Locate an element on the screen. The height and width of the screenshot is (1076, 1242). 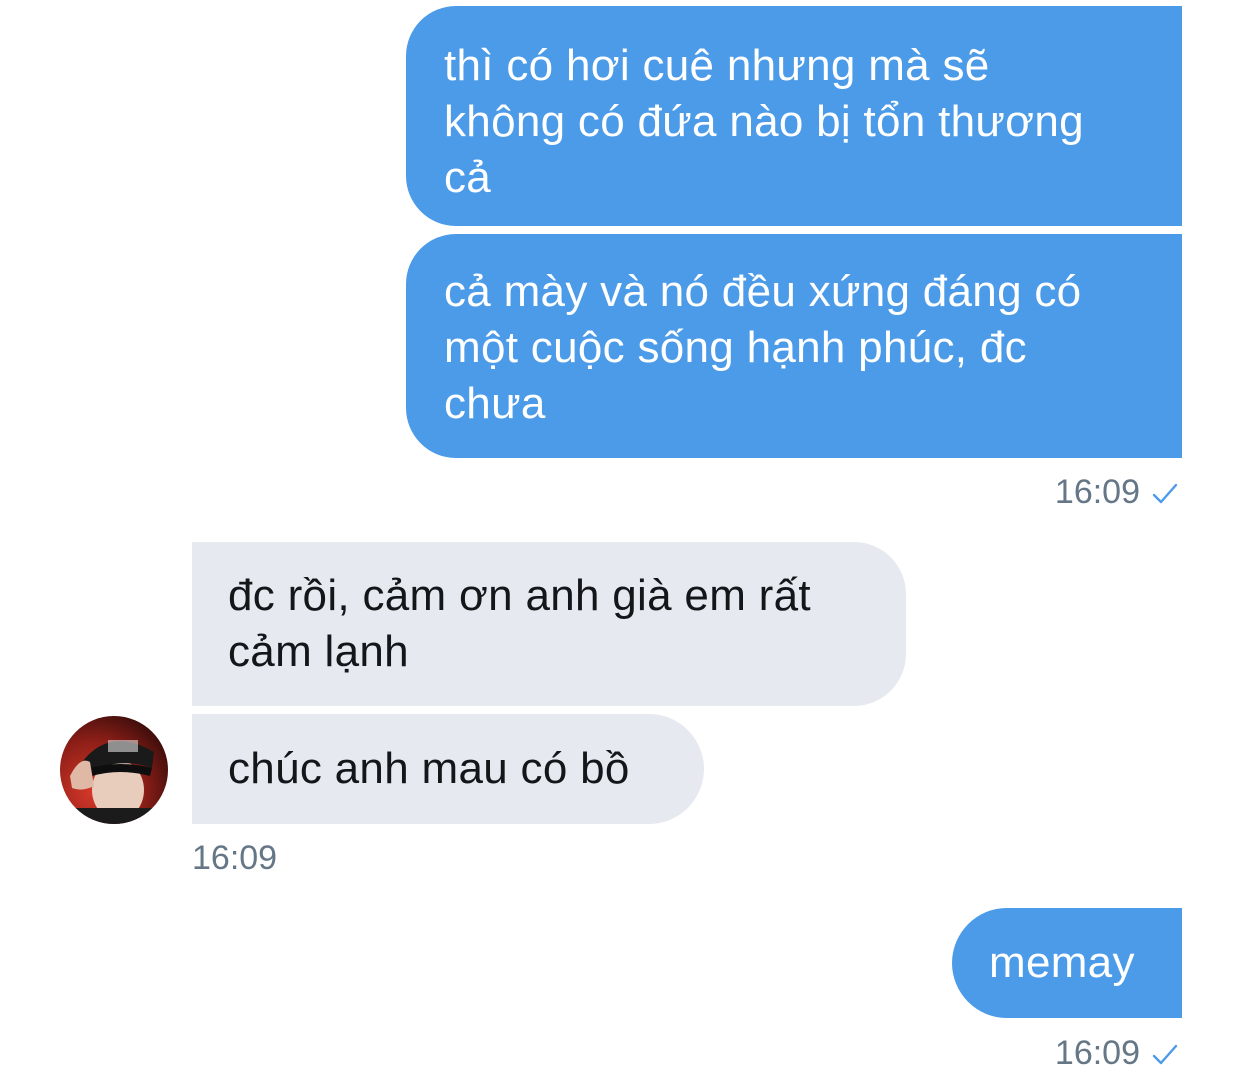
message-bubble-received: đc rồi, cảm ơn anh già em rất cảm lạnh is located at coordinates (549, 624).